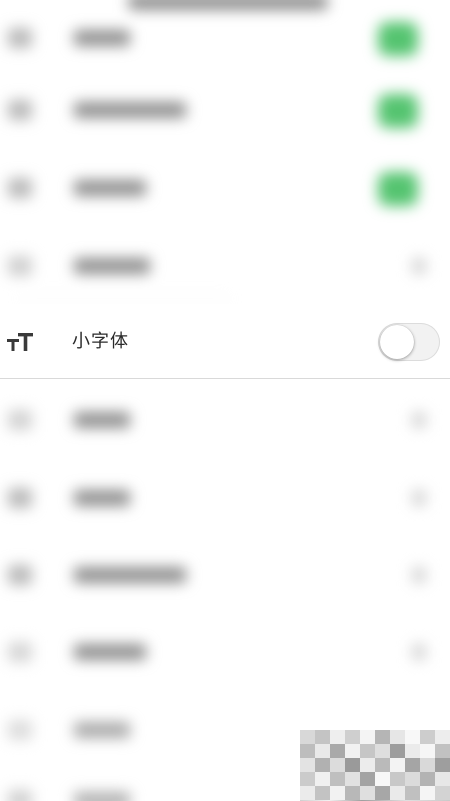 This screenshot has height=801, width=450. Describe the element at coordinates (20, 342) in the screenshot. I see `small-font-icon` at that location.